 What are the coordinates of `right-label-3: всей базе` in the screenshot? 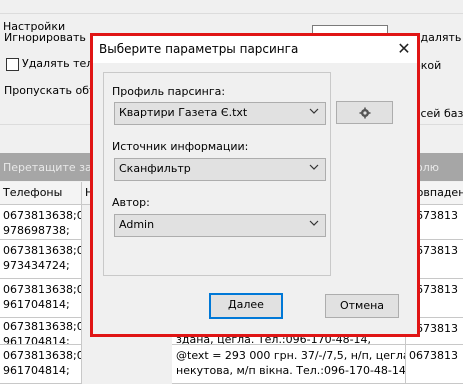 It's located at (438, 113).